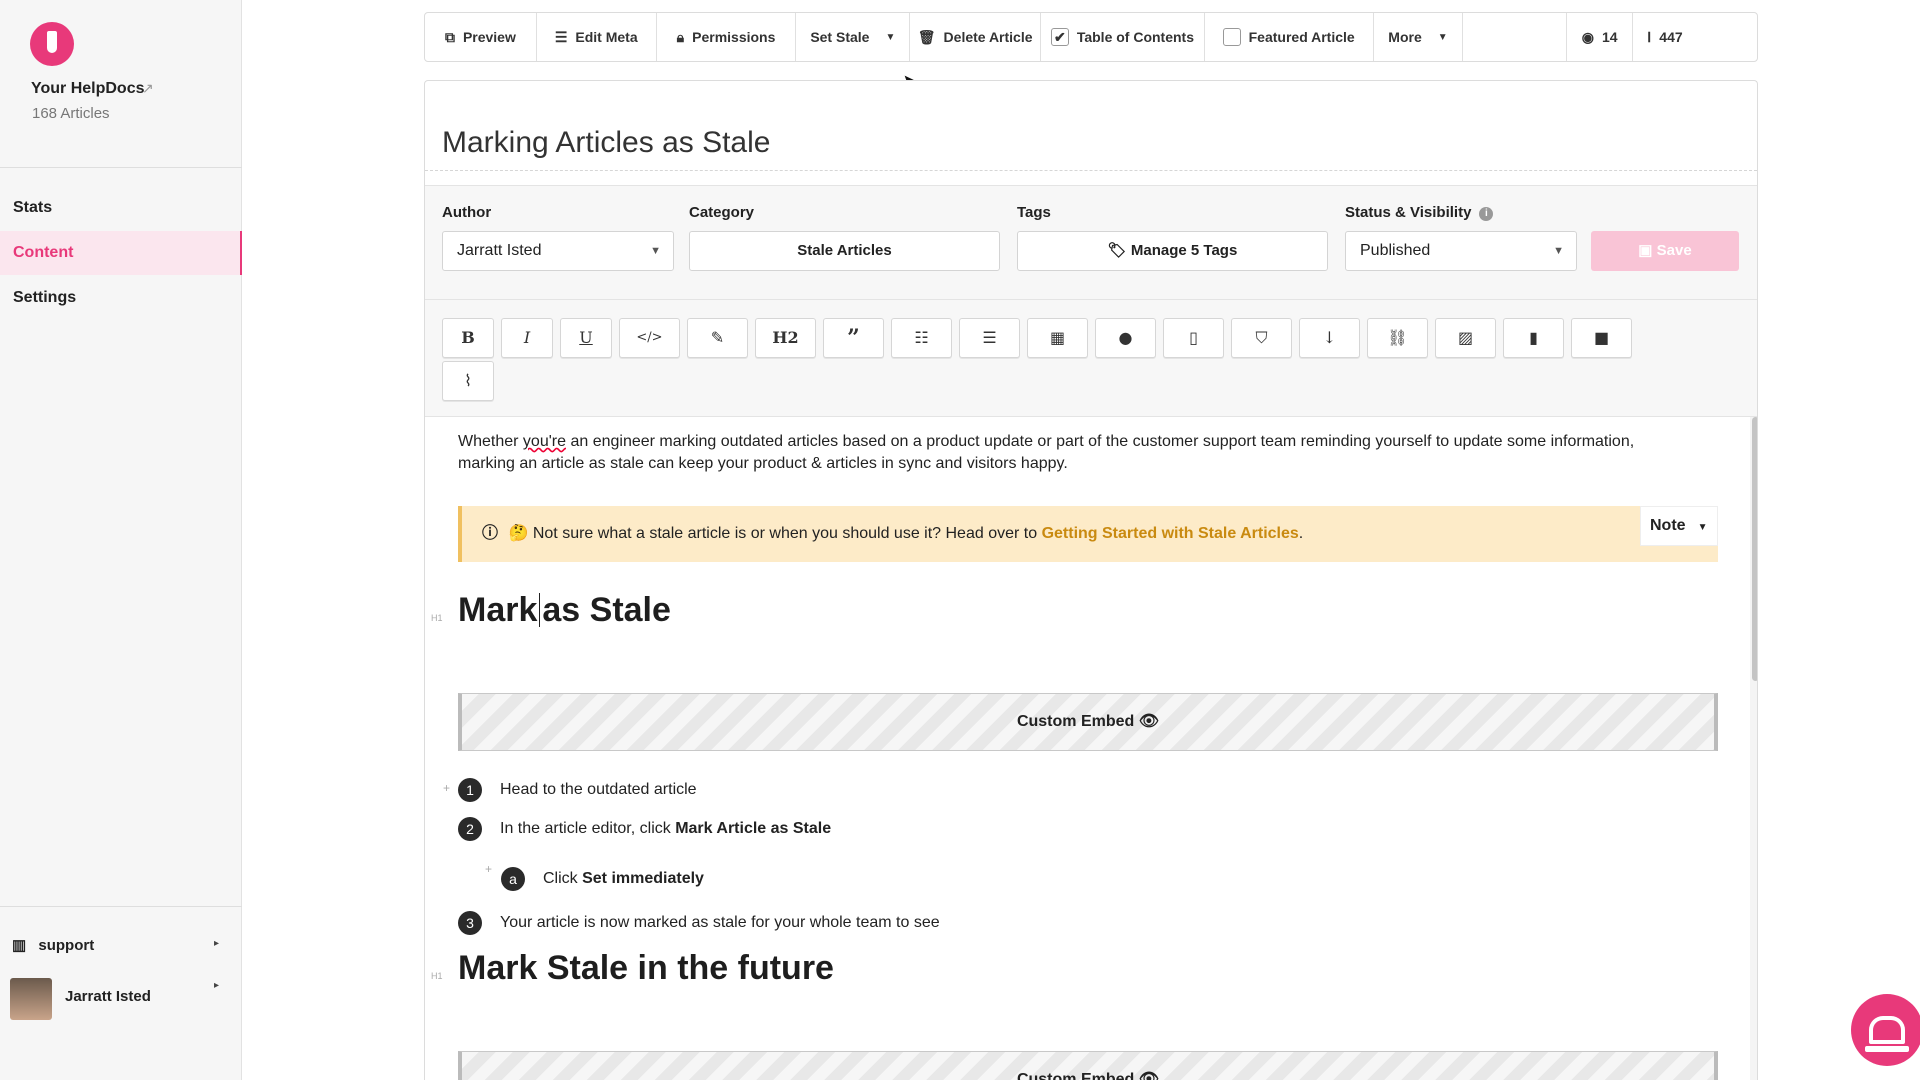 This screenshot has height=1080, width=1920. Describe the element at coordinates (1419, 212) in the screenshot. I see `status-label: Status & Visibility i` at that location.